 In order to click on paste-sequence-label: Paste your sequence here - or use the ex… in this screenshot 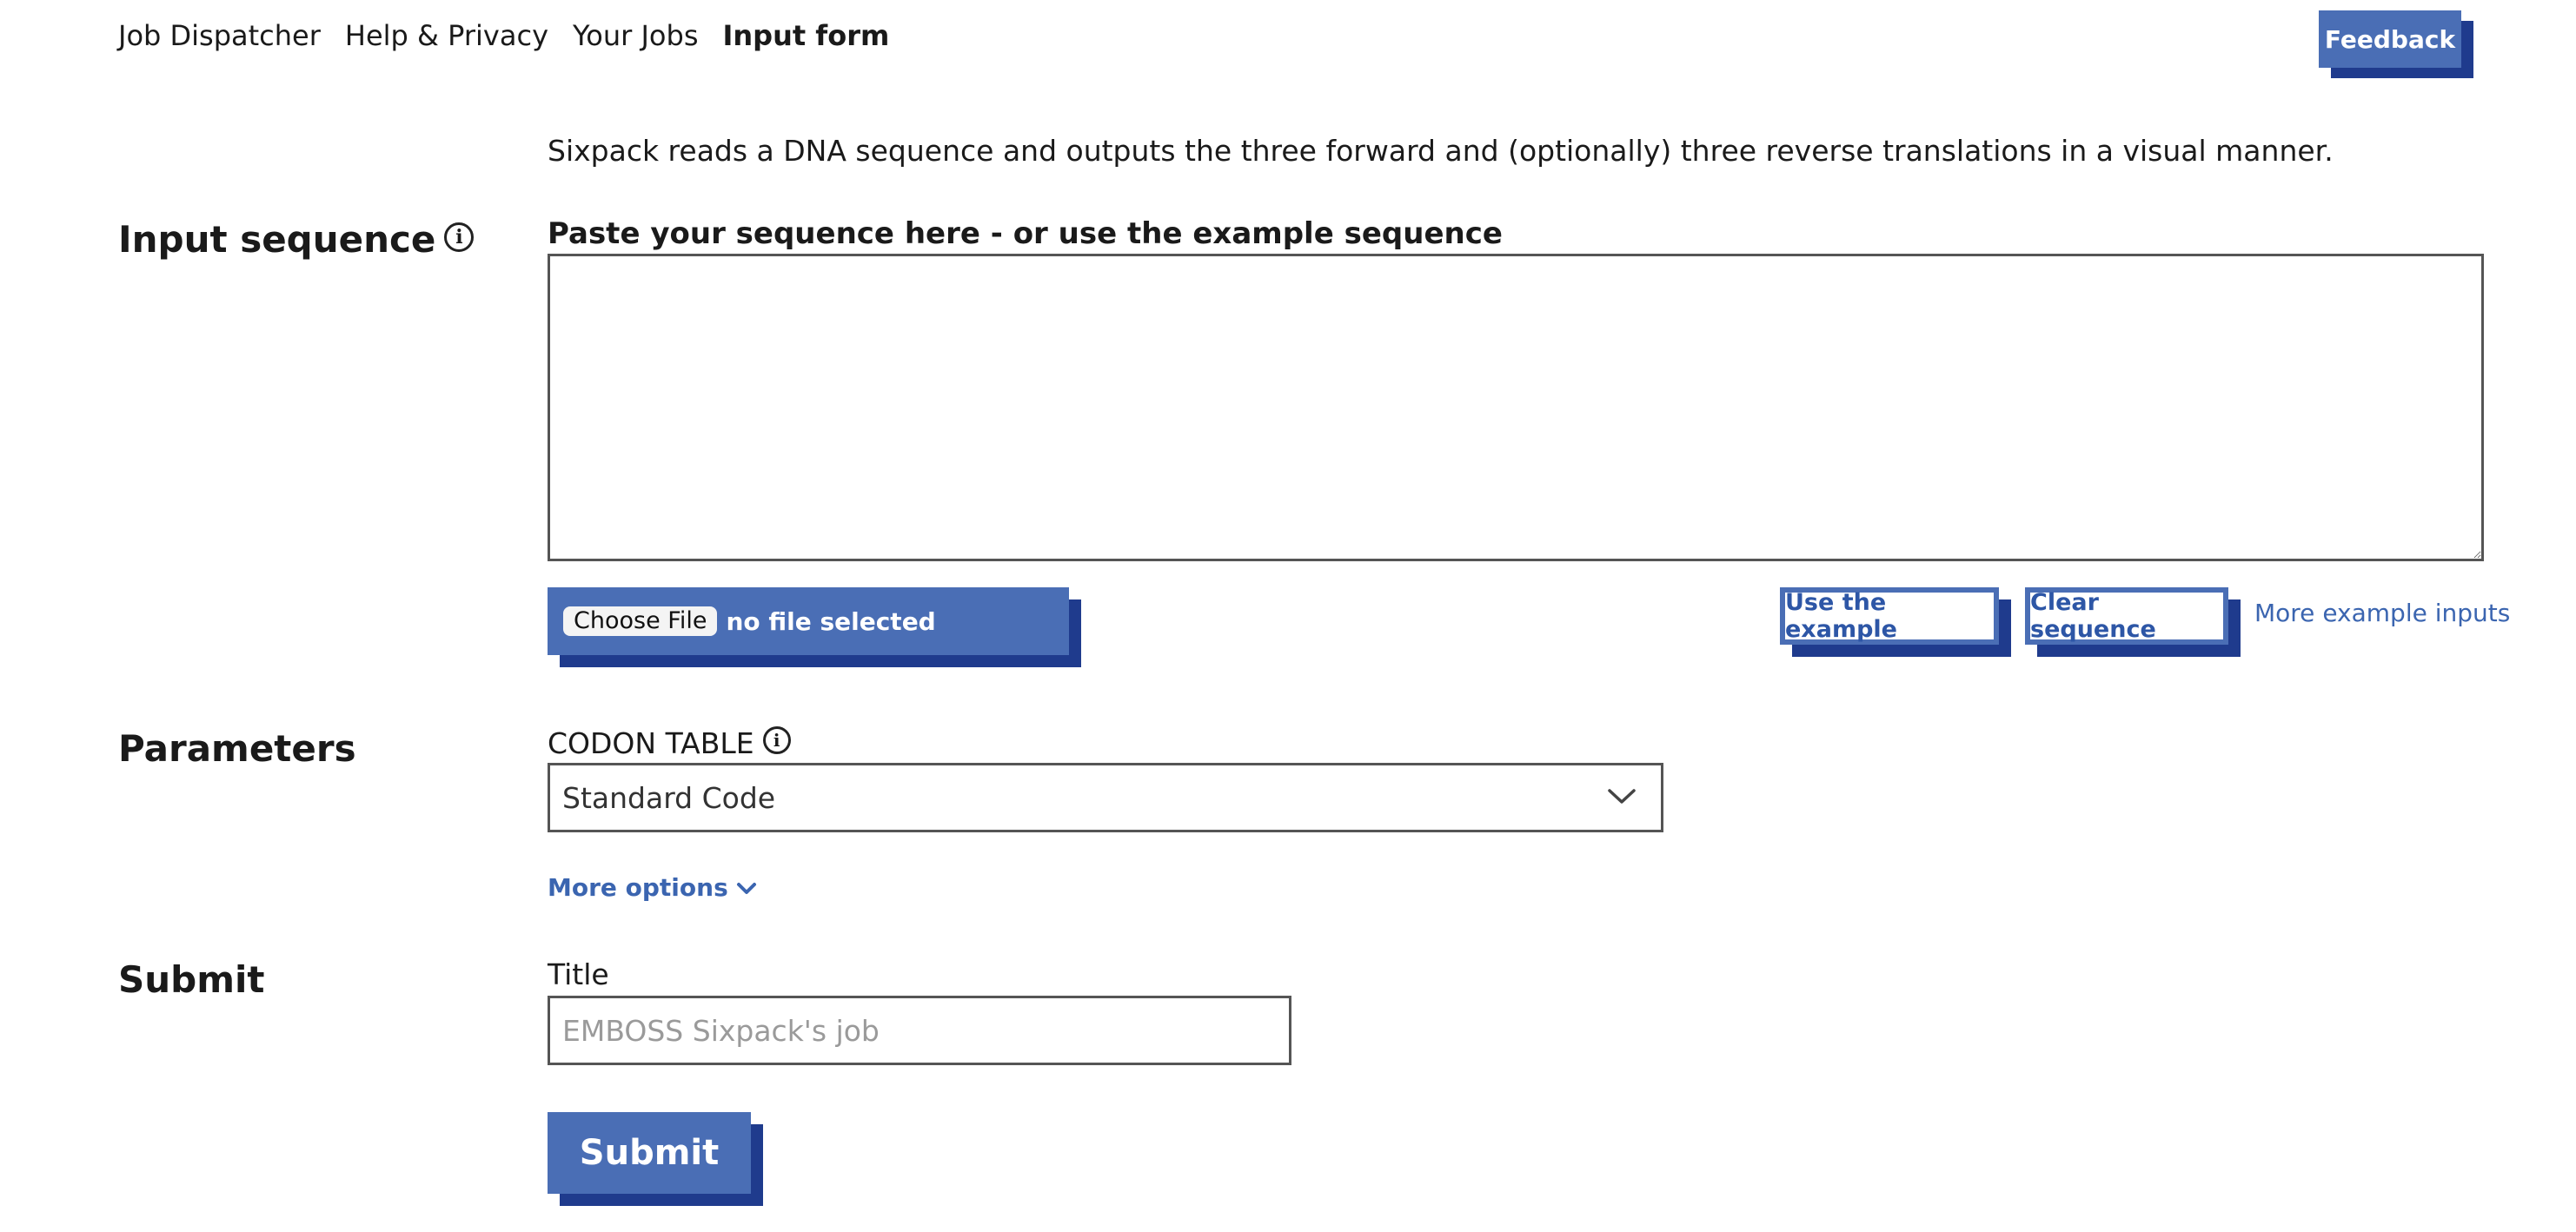, I will do `click(1025, 233)`.